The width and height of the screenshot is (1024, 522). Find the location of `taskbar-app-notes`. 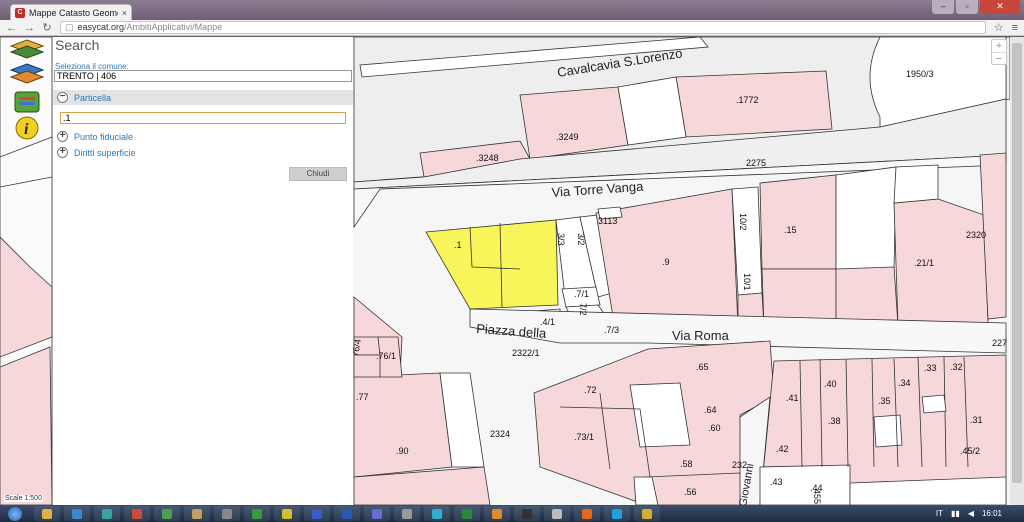

taskbar-app-notes is located at coordinates (647, 513).